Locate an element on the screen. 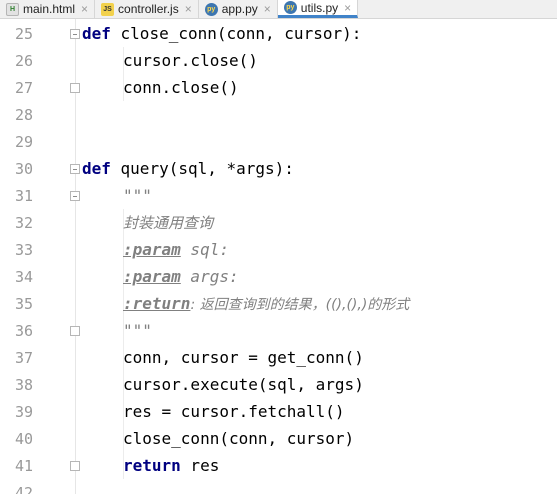  code-text: cursor.close() is located at coordinates (190, 60).